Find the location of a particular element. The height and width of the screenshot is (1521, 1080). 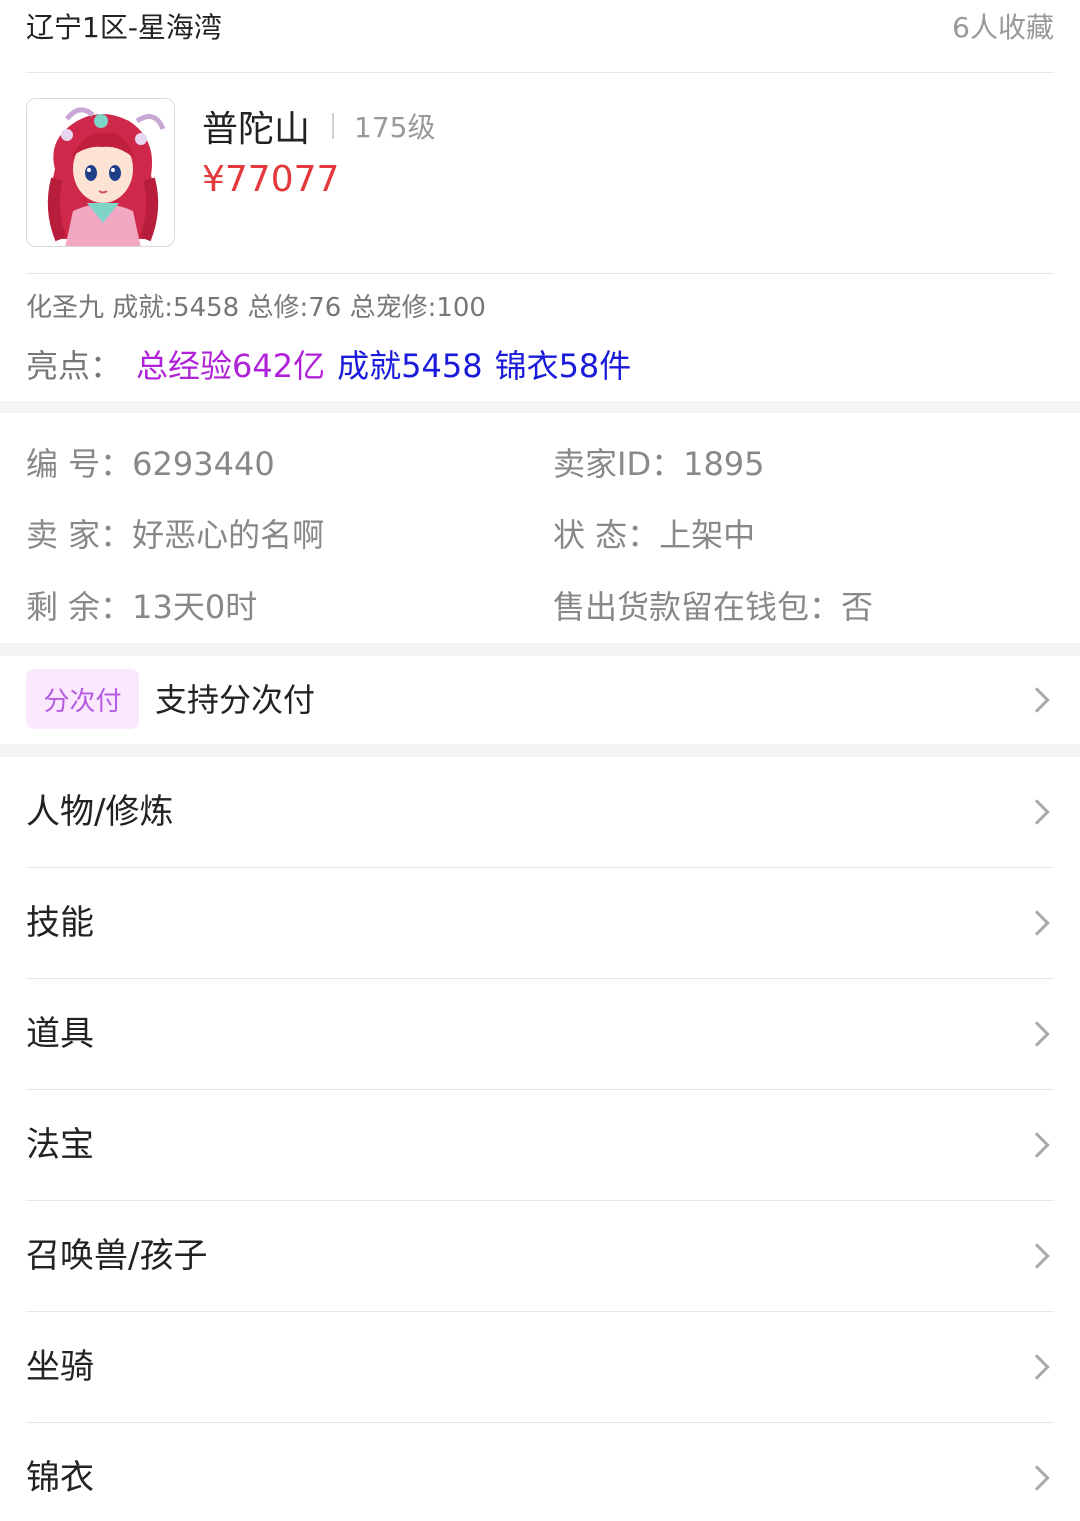

menu-item-label: 法宝 is located at coordinates (60, 1145).